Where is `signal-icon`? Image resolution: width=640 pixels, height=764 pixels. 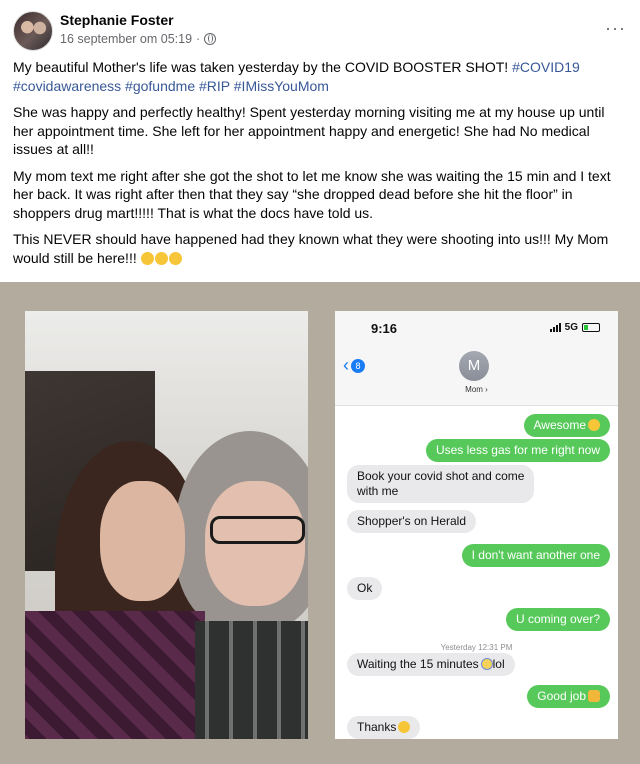
signal-icon is located at coordinates (555, 327).